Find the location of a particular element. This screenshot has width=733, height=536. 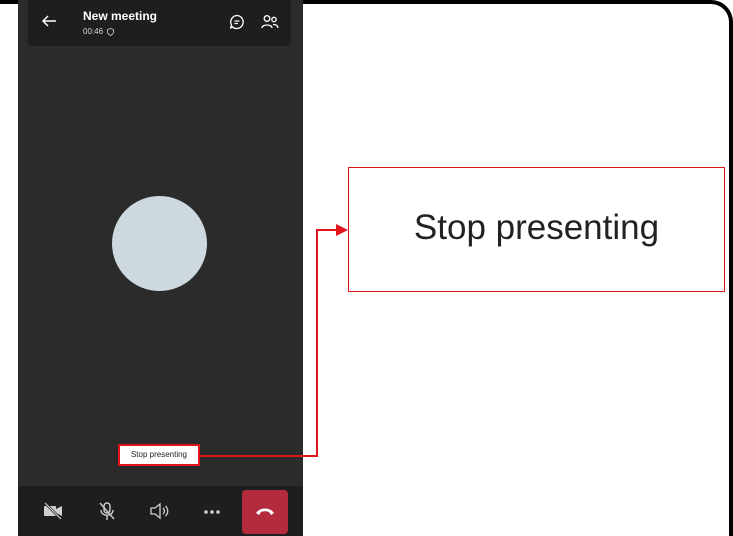

back-arrow-icon is located at coordinates (49, 21).